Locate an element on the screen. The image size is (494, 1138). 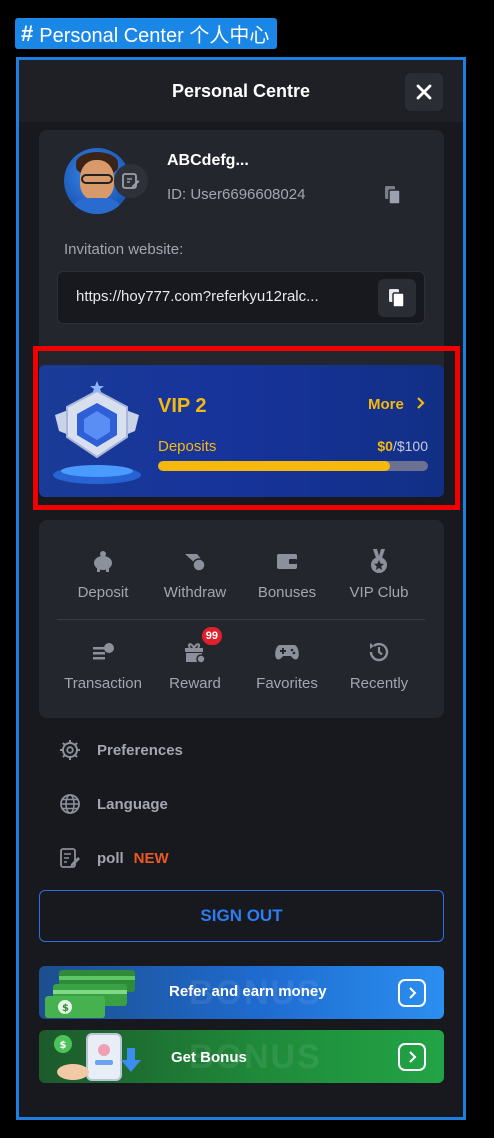
copy-id-button is located at coordinates (393, 197).